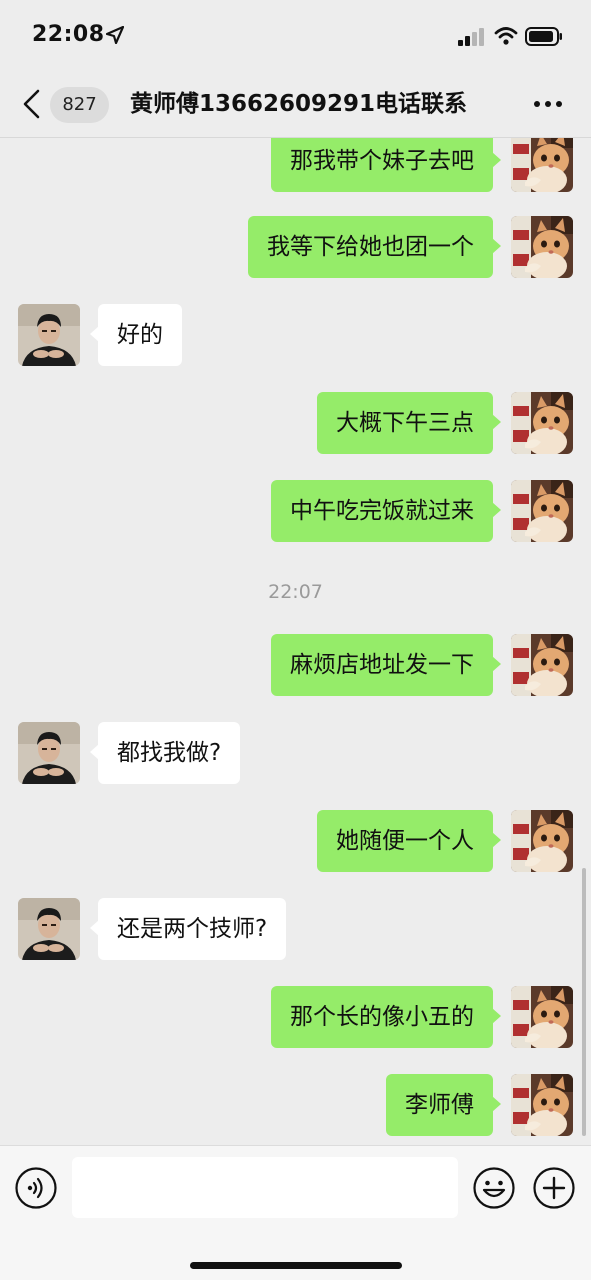  I want to click on cellular-signal-icon, so click(471, 37).